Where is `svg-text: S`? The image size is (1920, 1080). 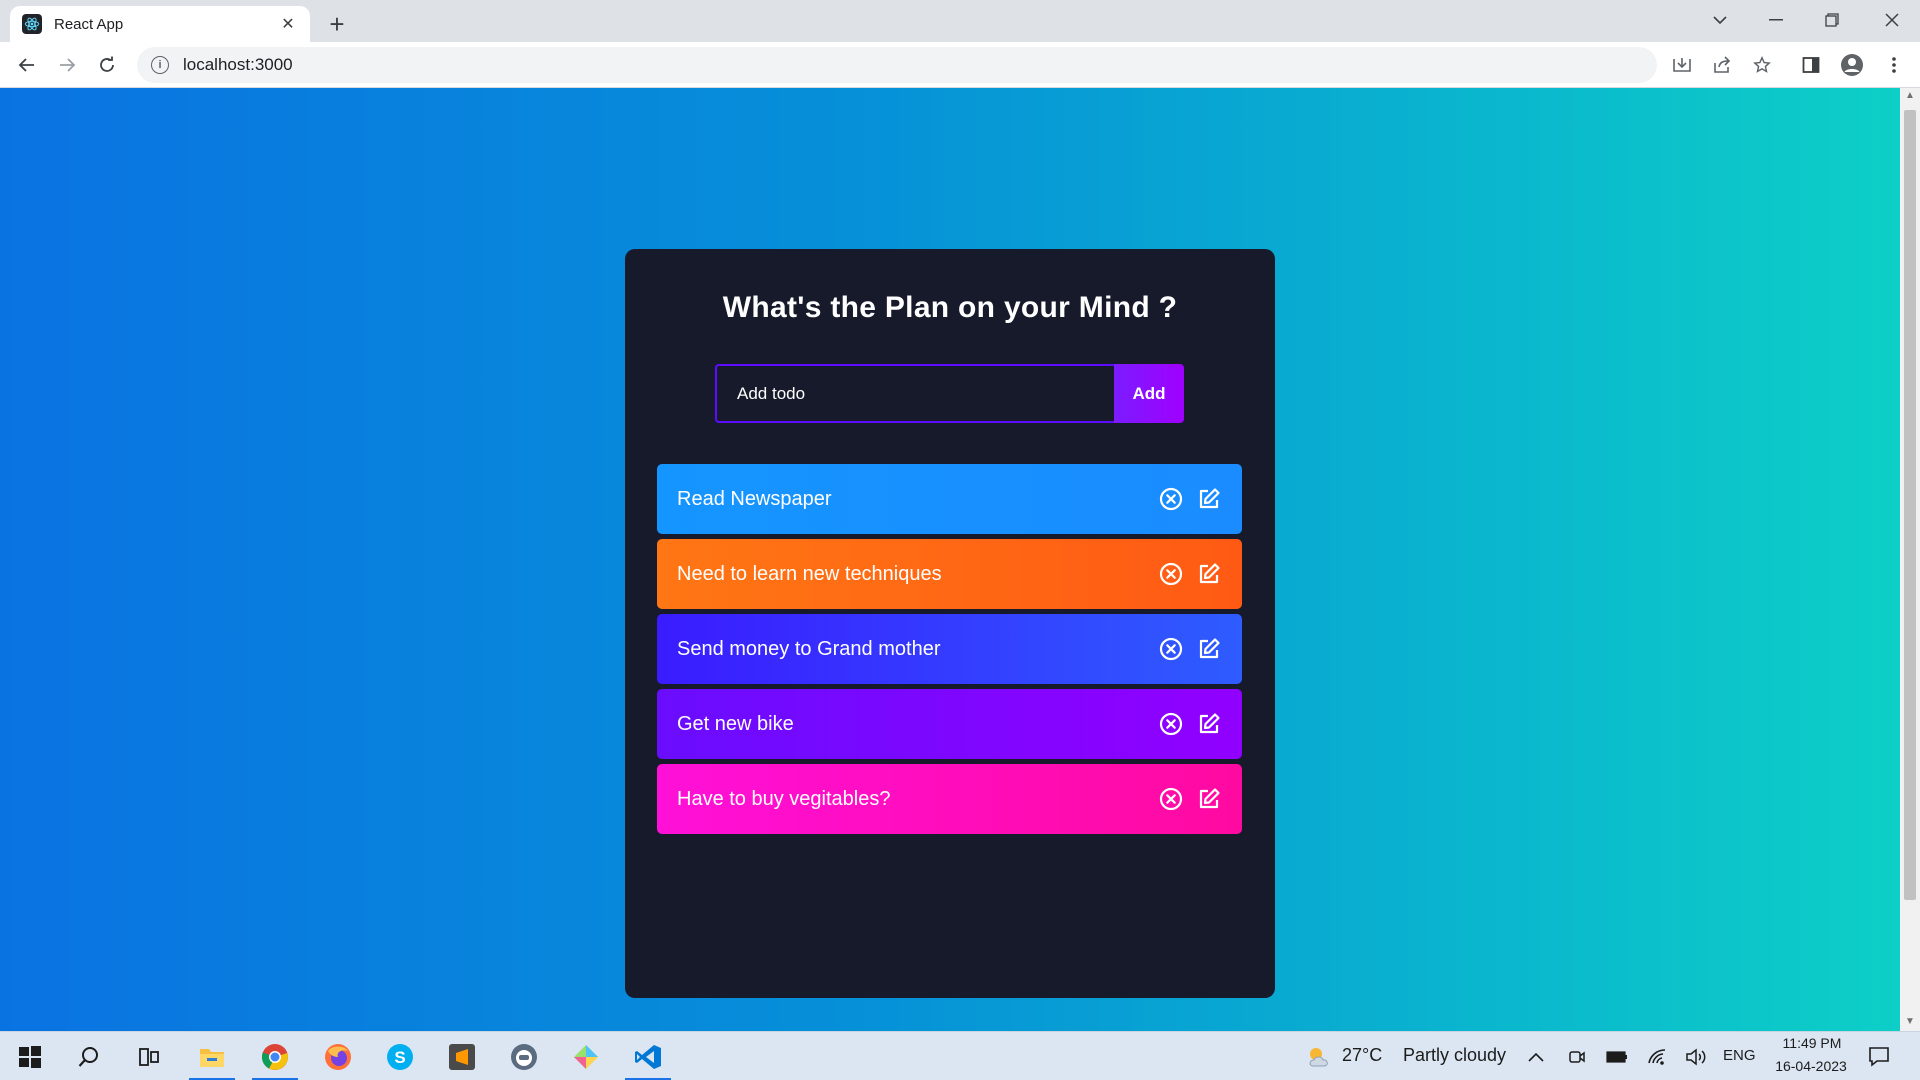
svg-text: S is located at coordinates (399, 1057).